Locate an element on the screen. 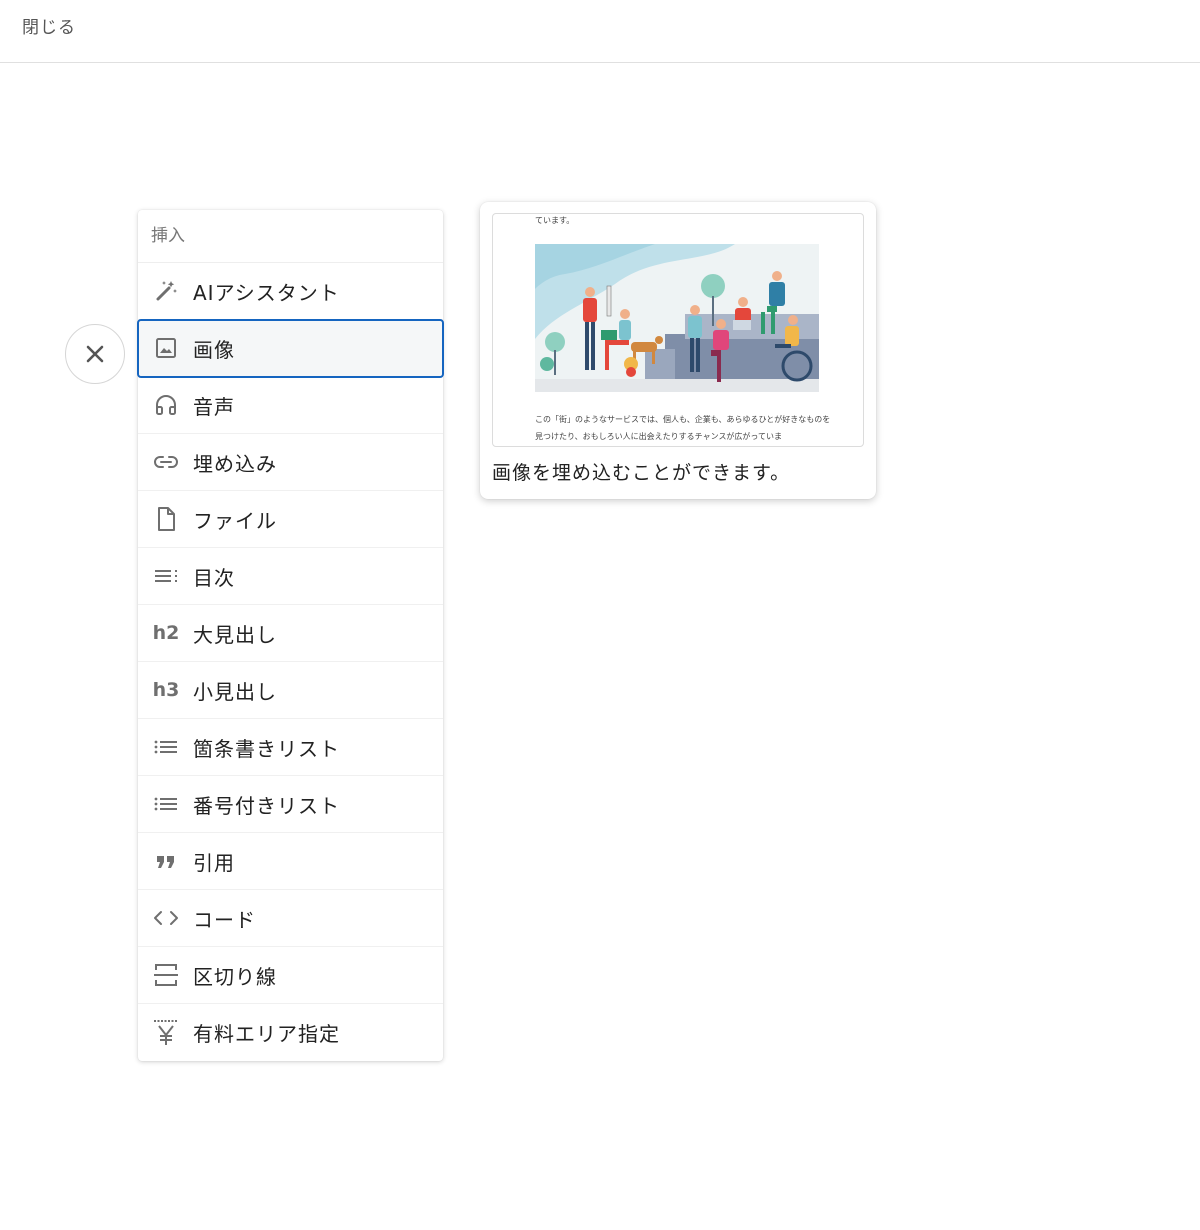  people-illustration is located at coordinates (677, 318).